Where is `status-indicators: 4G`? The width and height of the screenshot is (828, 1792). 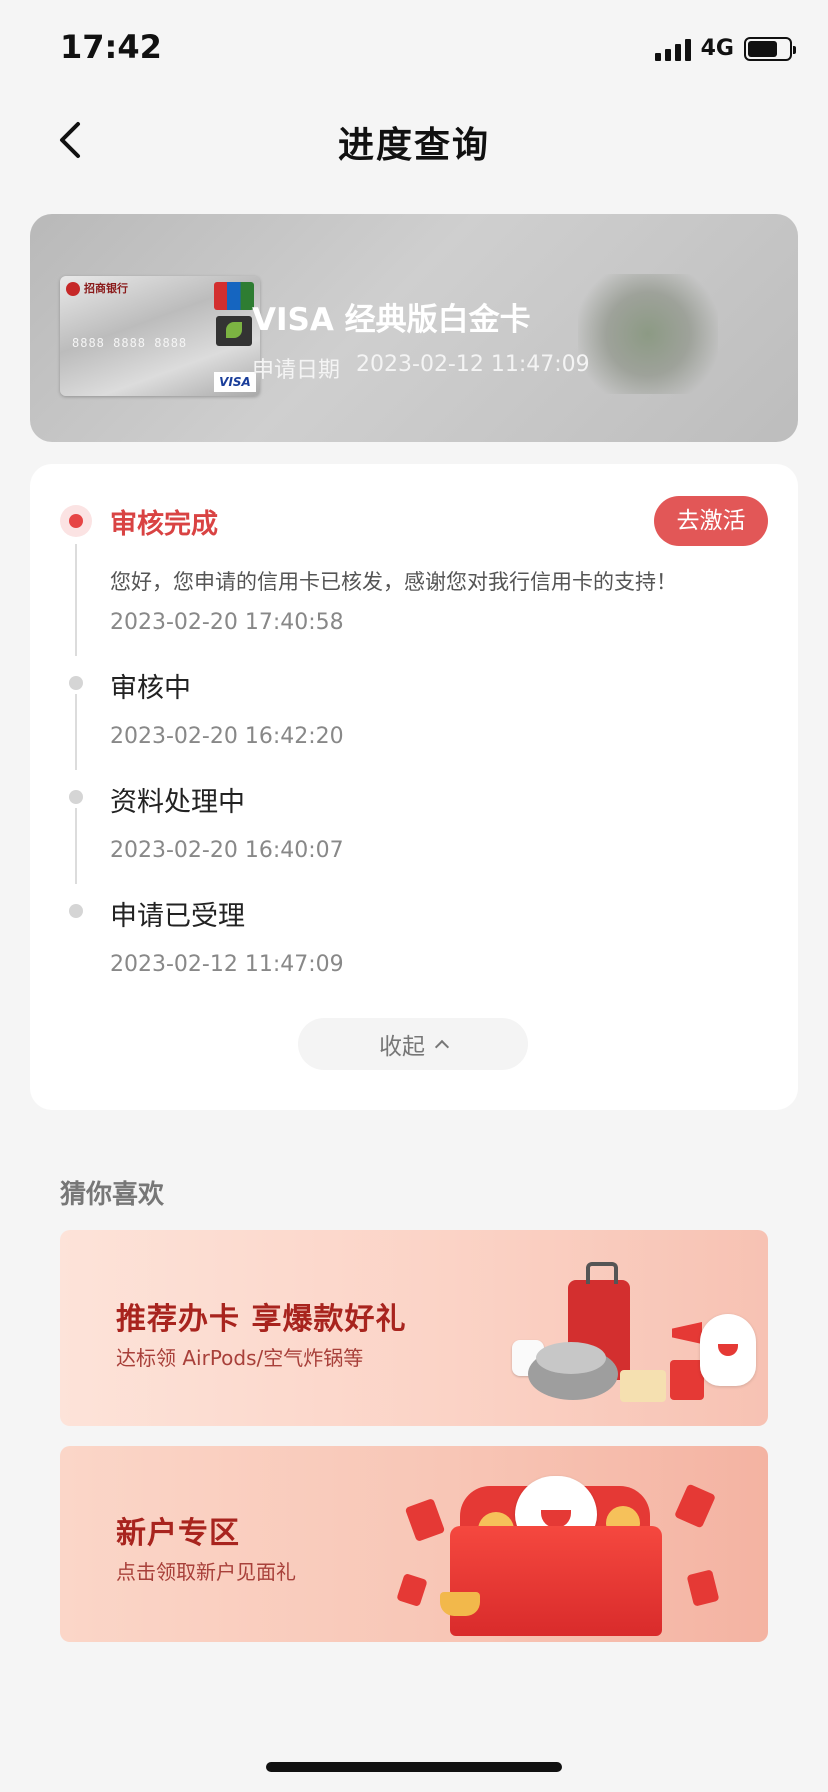
status-indicators: 4G is located at coordinates (725, 48).